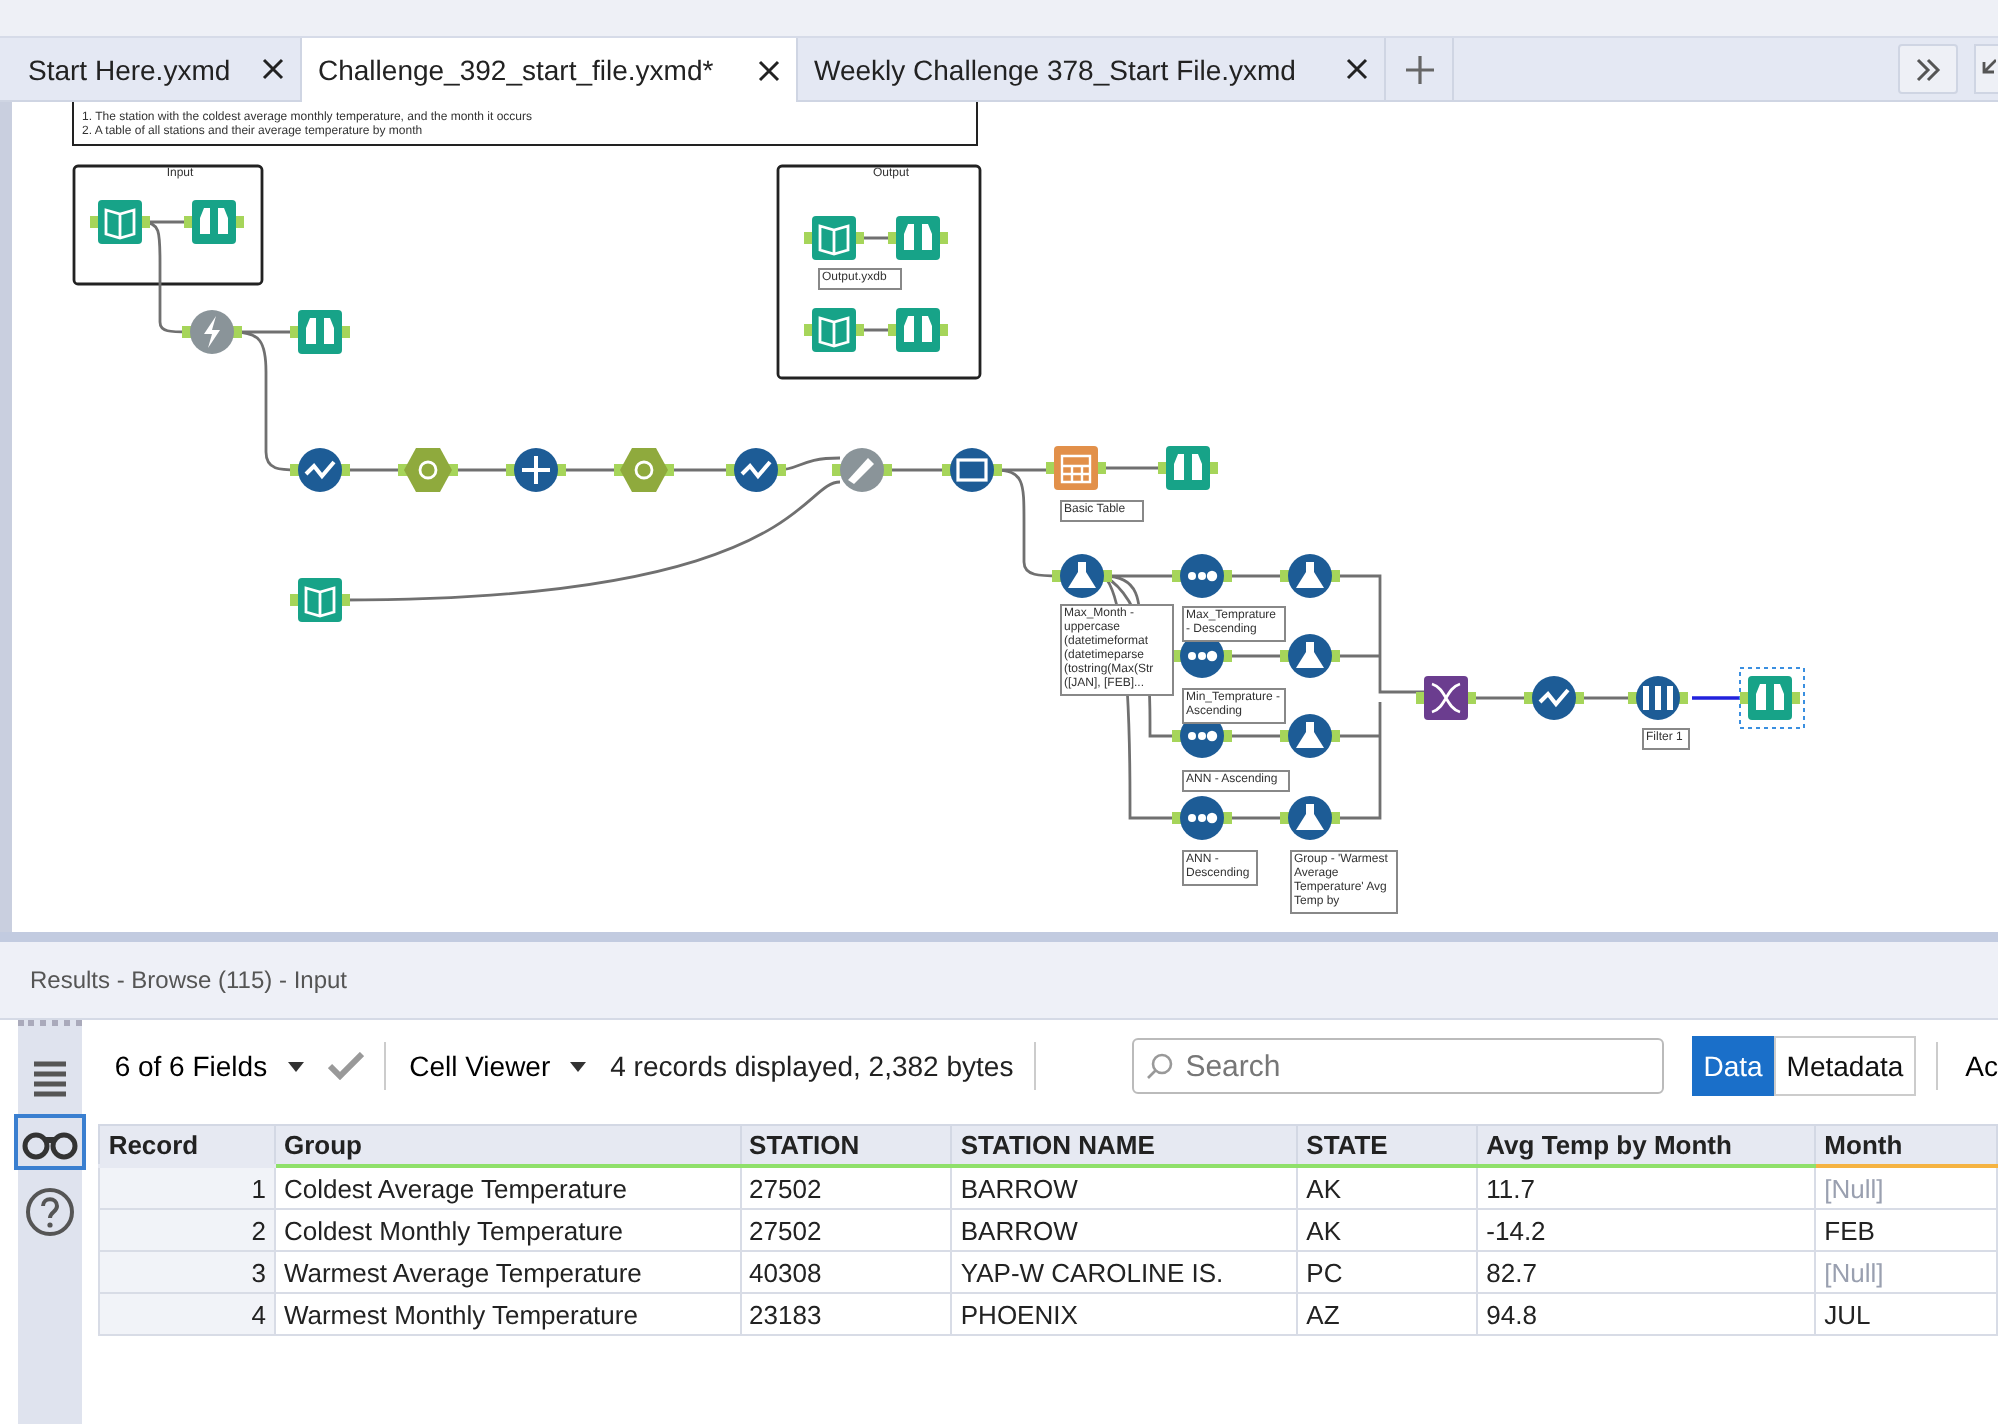  Describe the element at coordinates (1124, 1145) in the screenshot. I see `column-header: STATION NAME` at that location.